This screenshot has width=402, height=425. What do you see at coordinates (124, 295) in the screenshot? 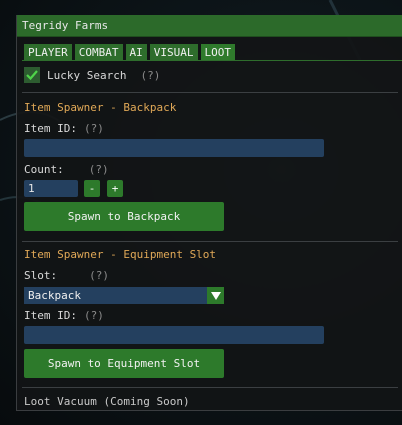
I see `equipment-slot-dropdown: Backpack` at bounding box center [124, 295].